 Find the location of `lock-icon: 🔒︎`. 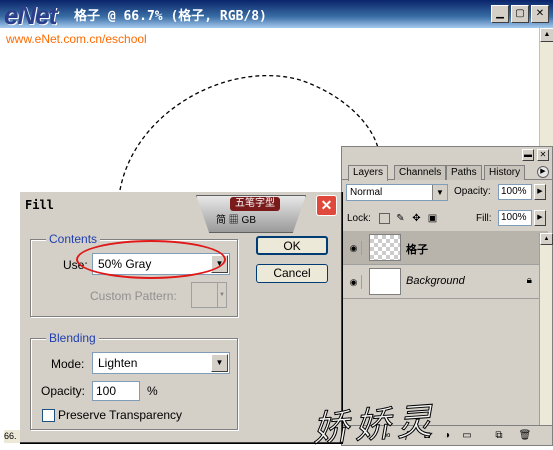

lock-icon: 🔒︎ is located at coordinates (529, 280).